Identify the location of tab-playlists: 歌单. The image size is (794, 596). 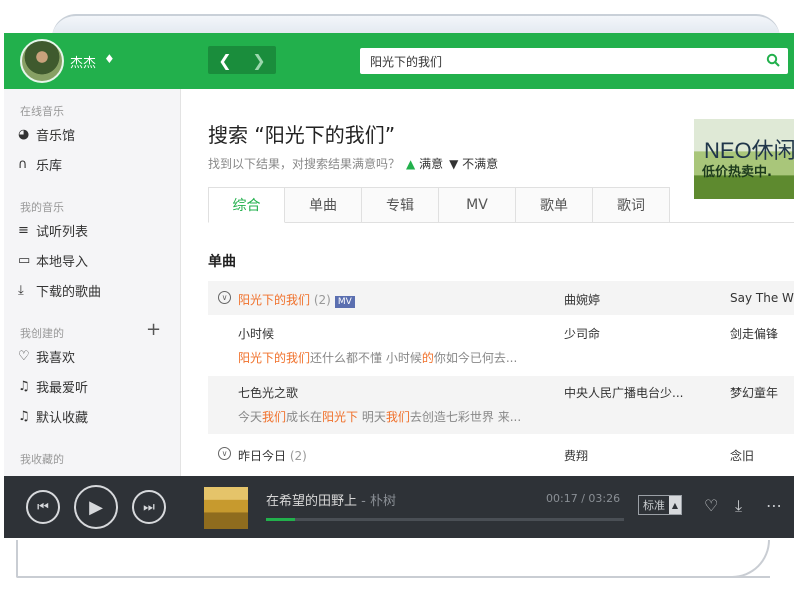
(554, 205).